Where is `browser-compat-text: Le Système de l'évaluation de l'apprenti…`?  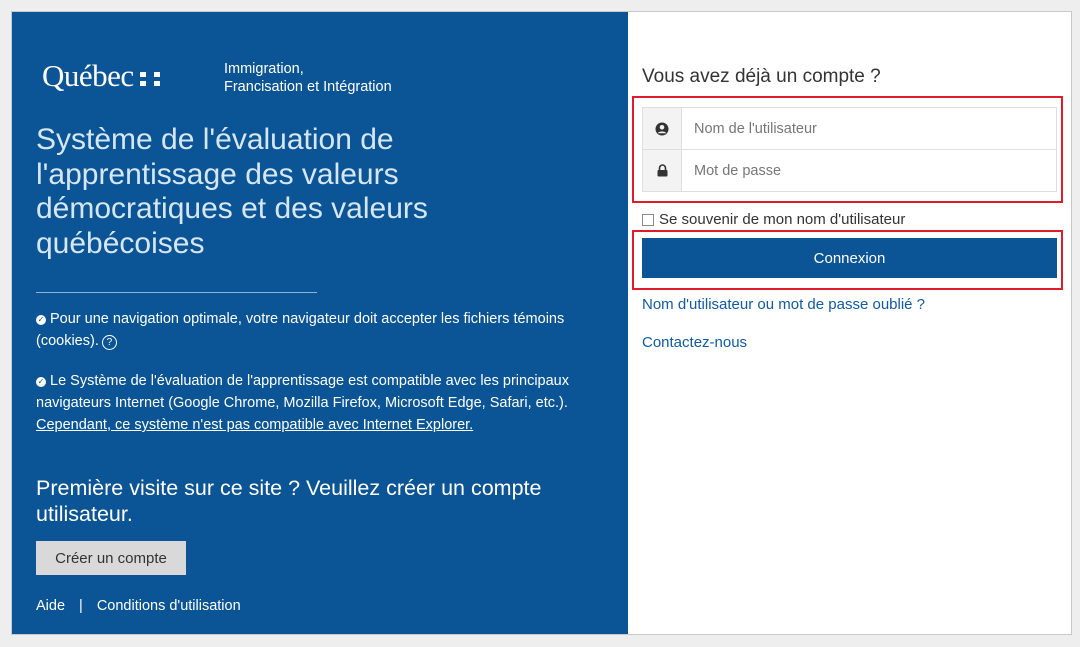
browser-compat-text: Le Système de l'évaluation de l'apprenti… is located at coordinates (302, 392).